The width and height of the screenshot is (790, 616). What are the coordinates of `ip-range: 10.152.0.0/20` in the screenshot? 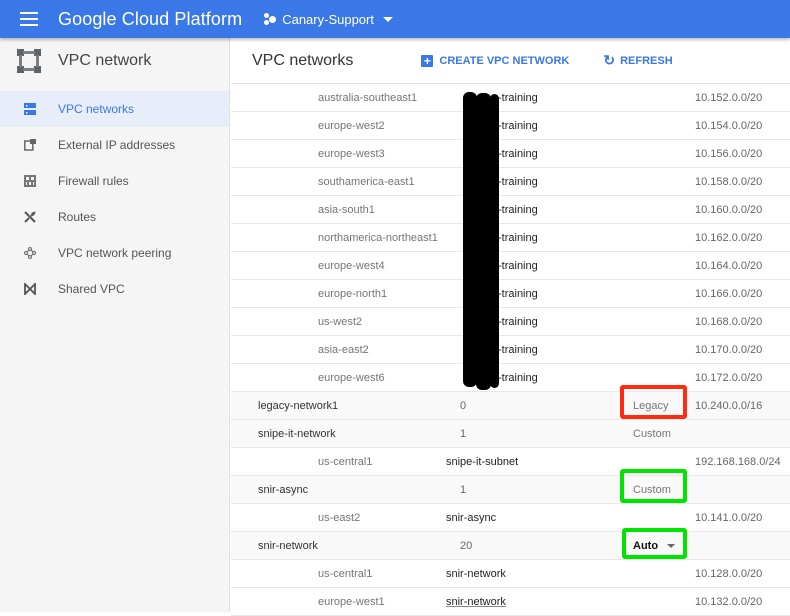 It's located at (729, 98).